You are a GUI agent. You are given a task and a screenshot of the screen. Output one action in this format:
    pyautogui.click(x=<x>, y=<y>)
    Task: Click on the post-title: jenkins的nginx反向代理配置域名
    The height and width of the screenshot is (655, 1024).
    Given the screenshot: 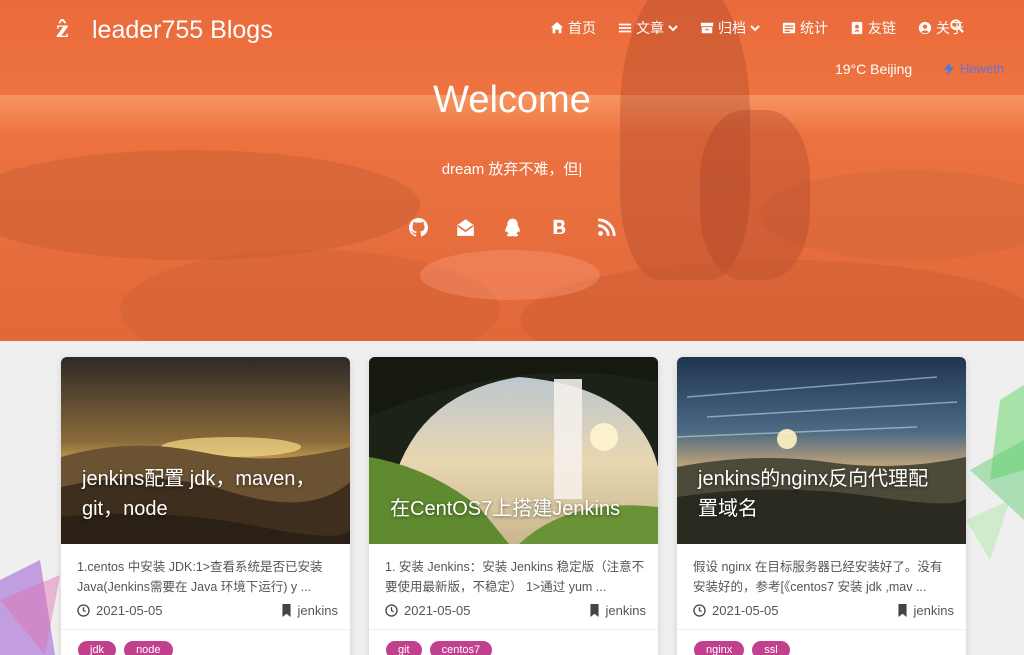 What is the action you would take?
    pyautogui.click(x=823, y=494)
    